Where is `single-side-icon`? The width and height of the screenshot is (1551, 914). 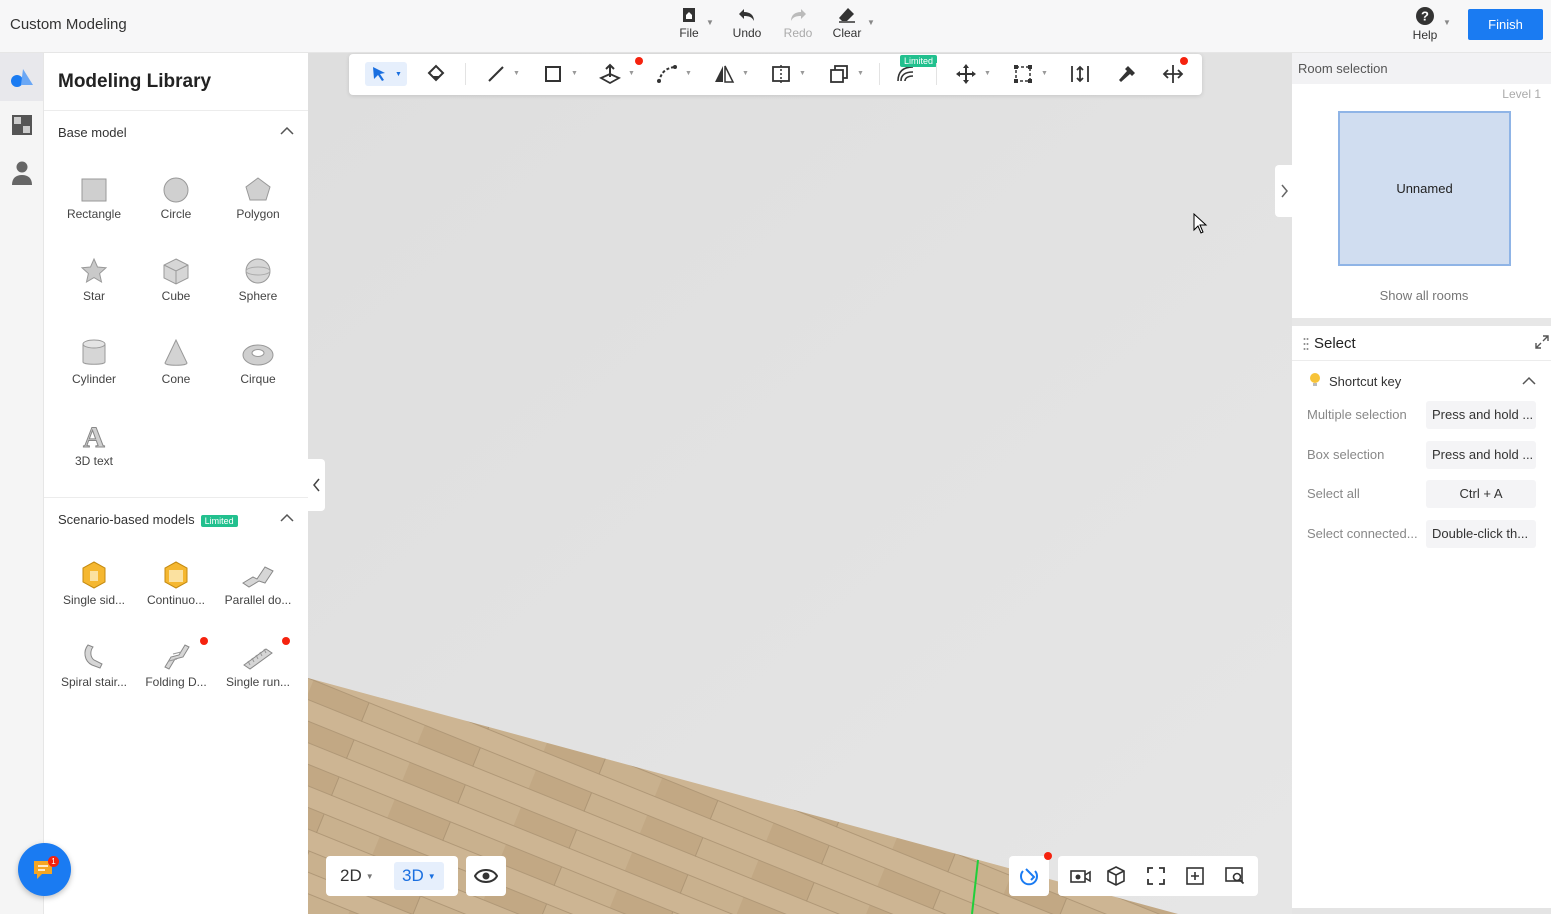
single-side-icon is located at coordinates (94, 575).